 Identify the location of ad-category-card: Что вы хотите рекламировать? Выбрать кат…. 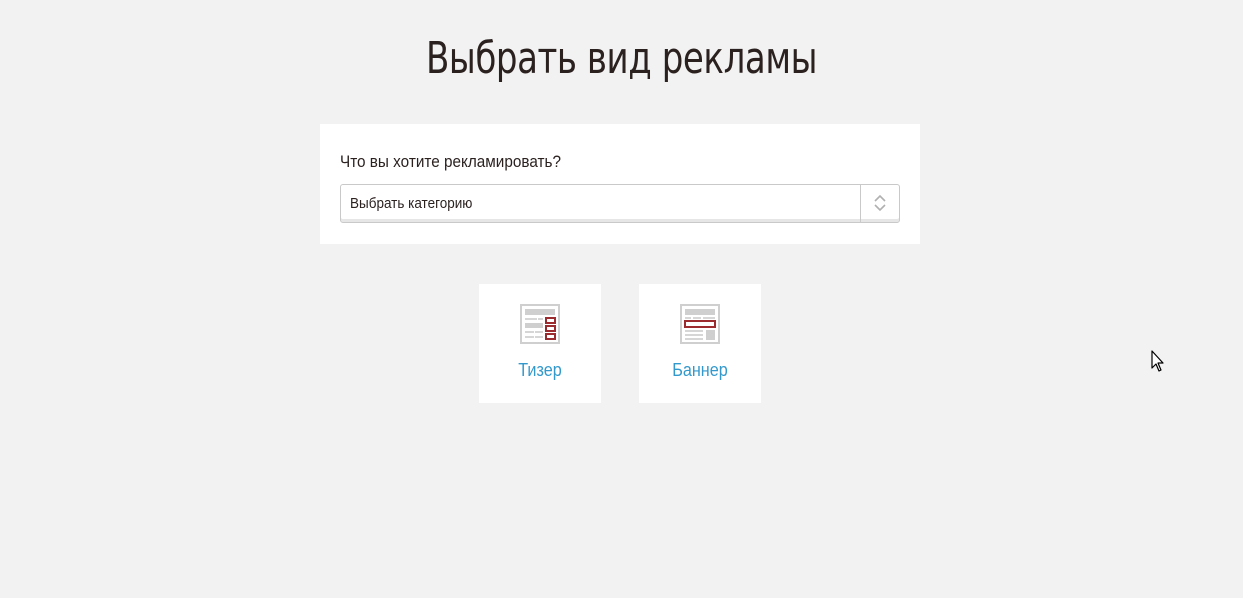
(620, 184).